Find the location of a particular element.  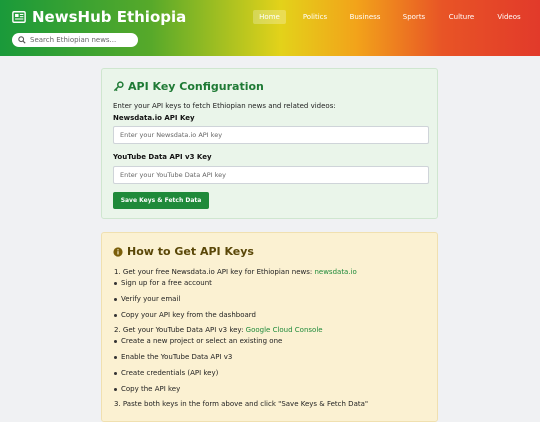

api-card-title-text: API Key Configuration is located at coordinates (196, 86).